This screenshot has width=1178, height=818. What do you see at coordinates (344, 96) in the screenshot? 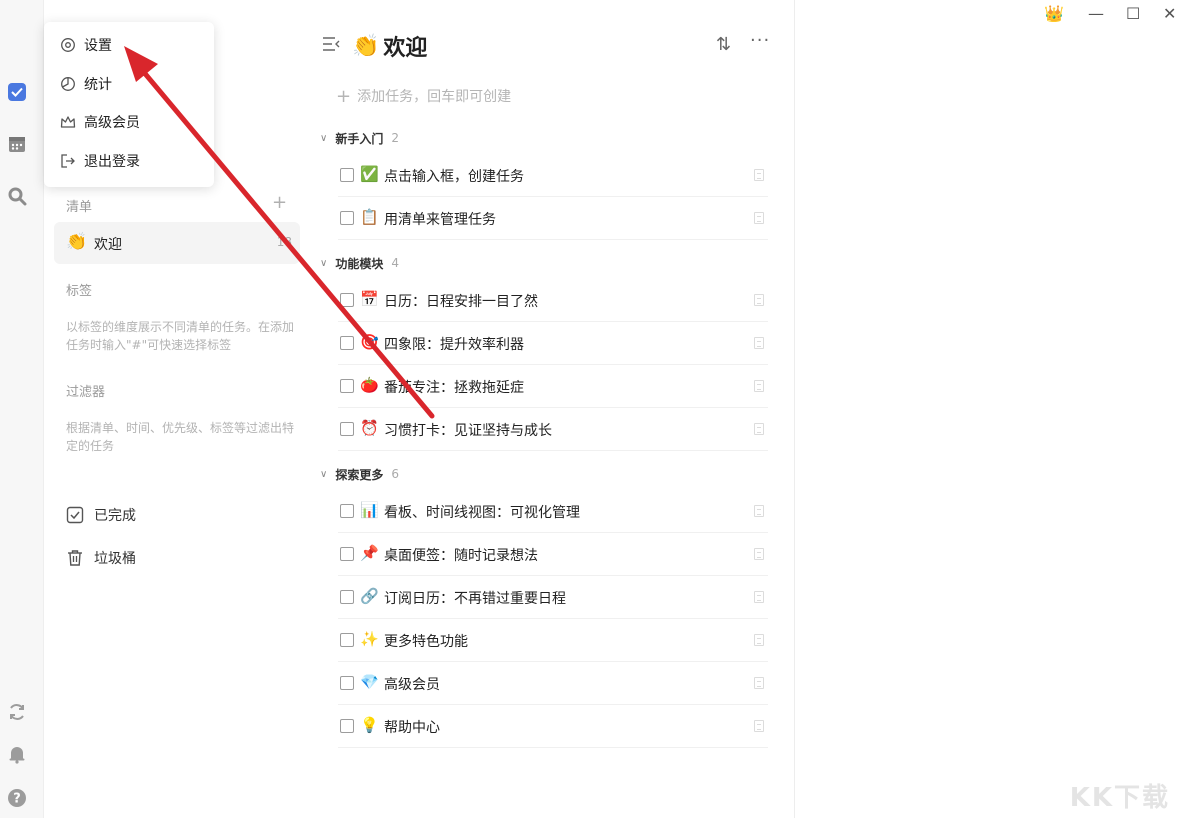
I see `plus-icon: +` at bounding box center [344, 96].